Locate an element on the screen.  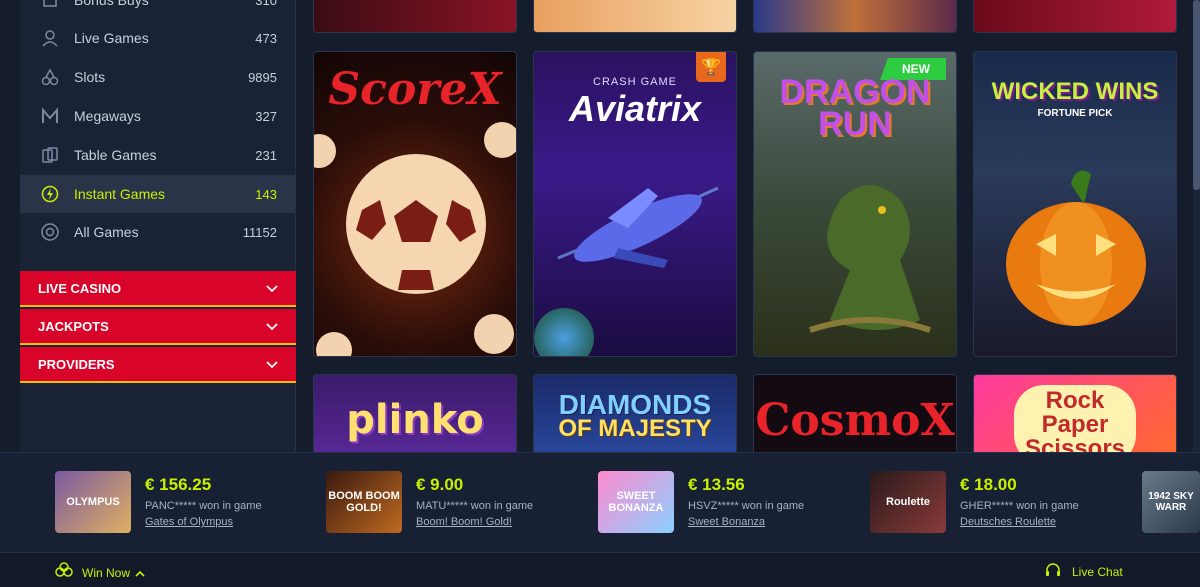
win-amount: € 156.25 is located at coordinates (178, 484).